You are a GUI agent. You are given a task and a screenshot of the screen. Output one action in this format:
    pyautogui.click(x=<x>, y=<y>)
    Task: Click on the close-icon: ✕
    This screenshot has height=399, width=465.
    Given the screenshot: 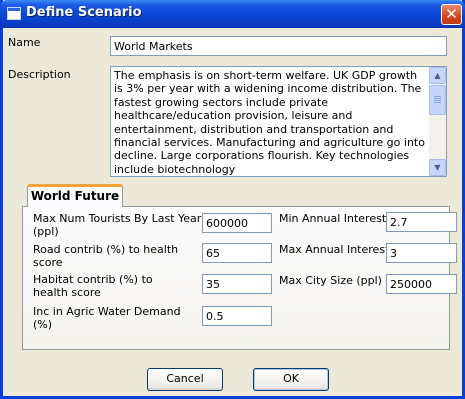 What is the action you would take?
    pyautogui.click(x=451, y=14)
    